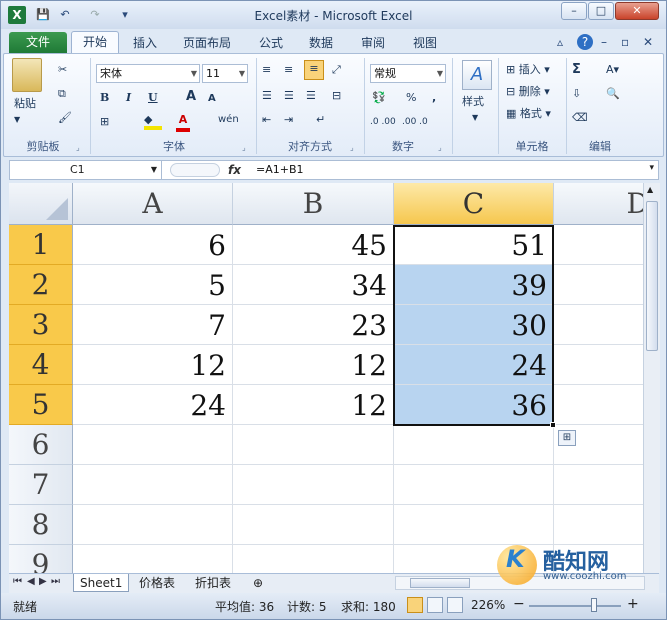 The width and height of the screenshot is (667, 620). Describe the element at coordinates (104, 122) in the screenshot. I see `borders-icon: ⊞` at that location.